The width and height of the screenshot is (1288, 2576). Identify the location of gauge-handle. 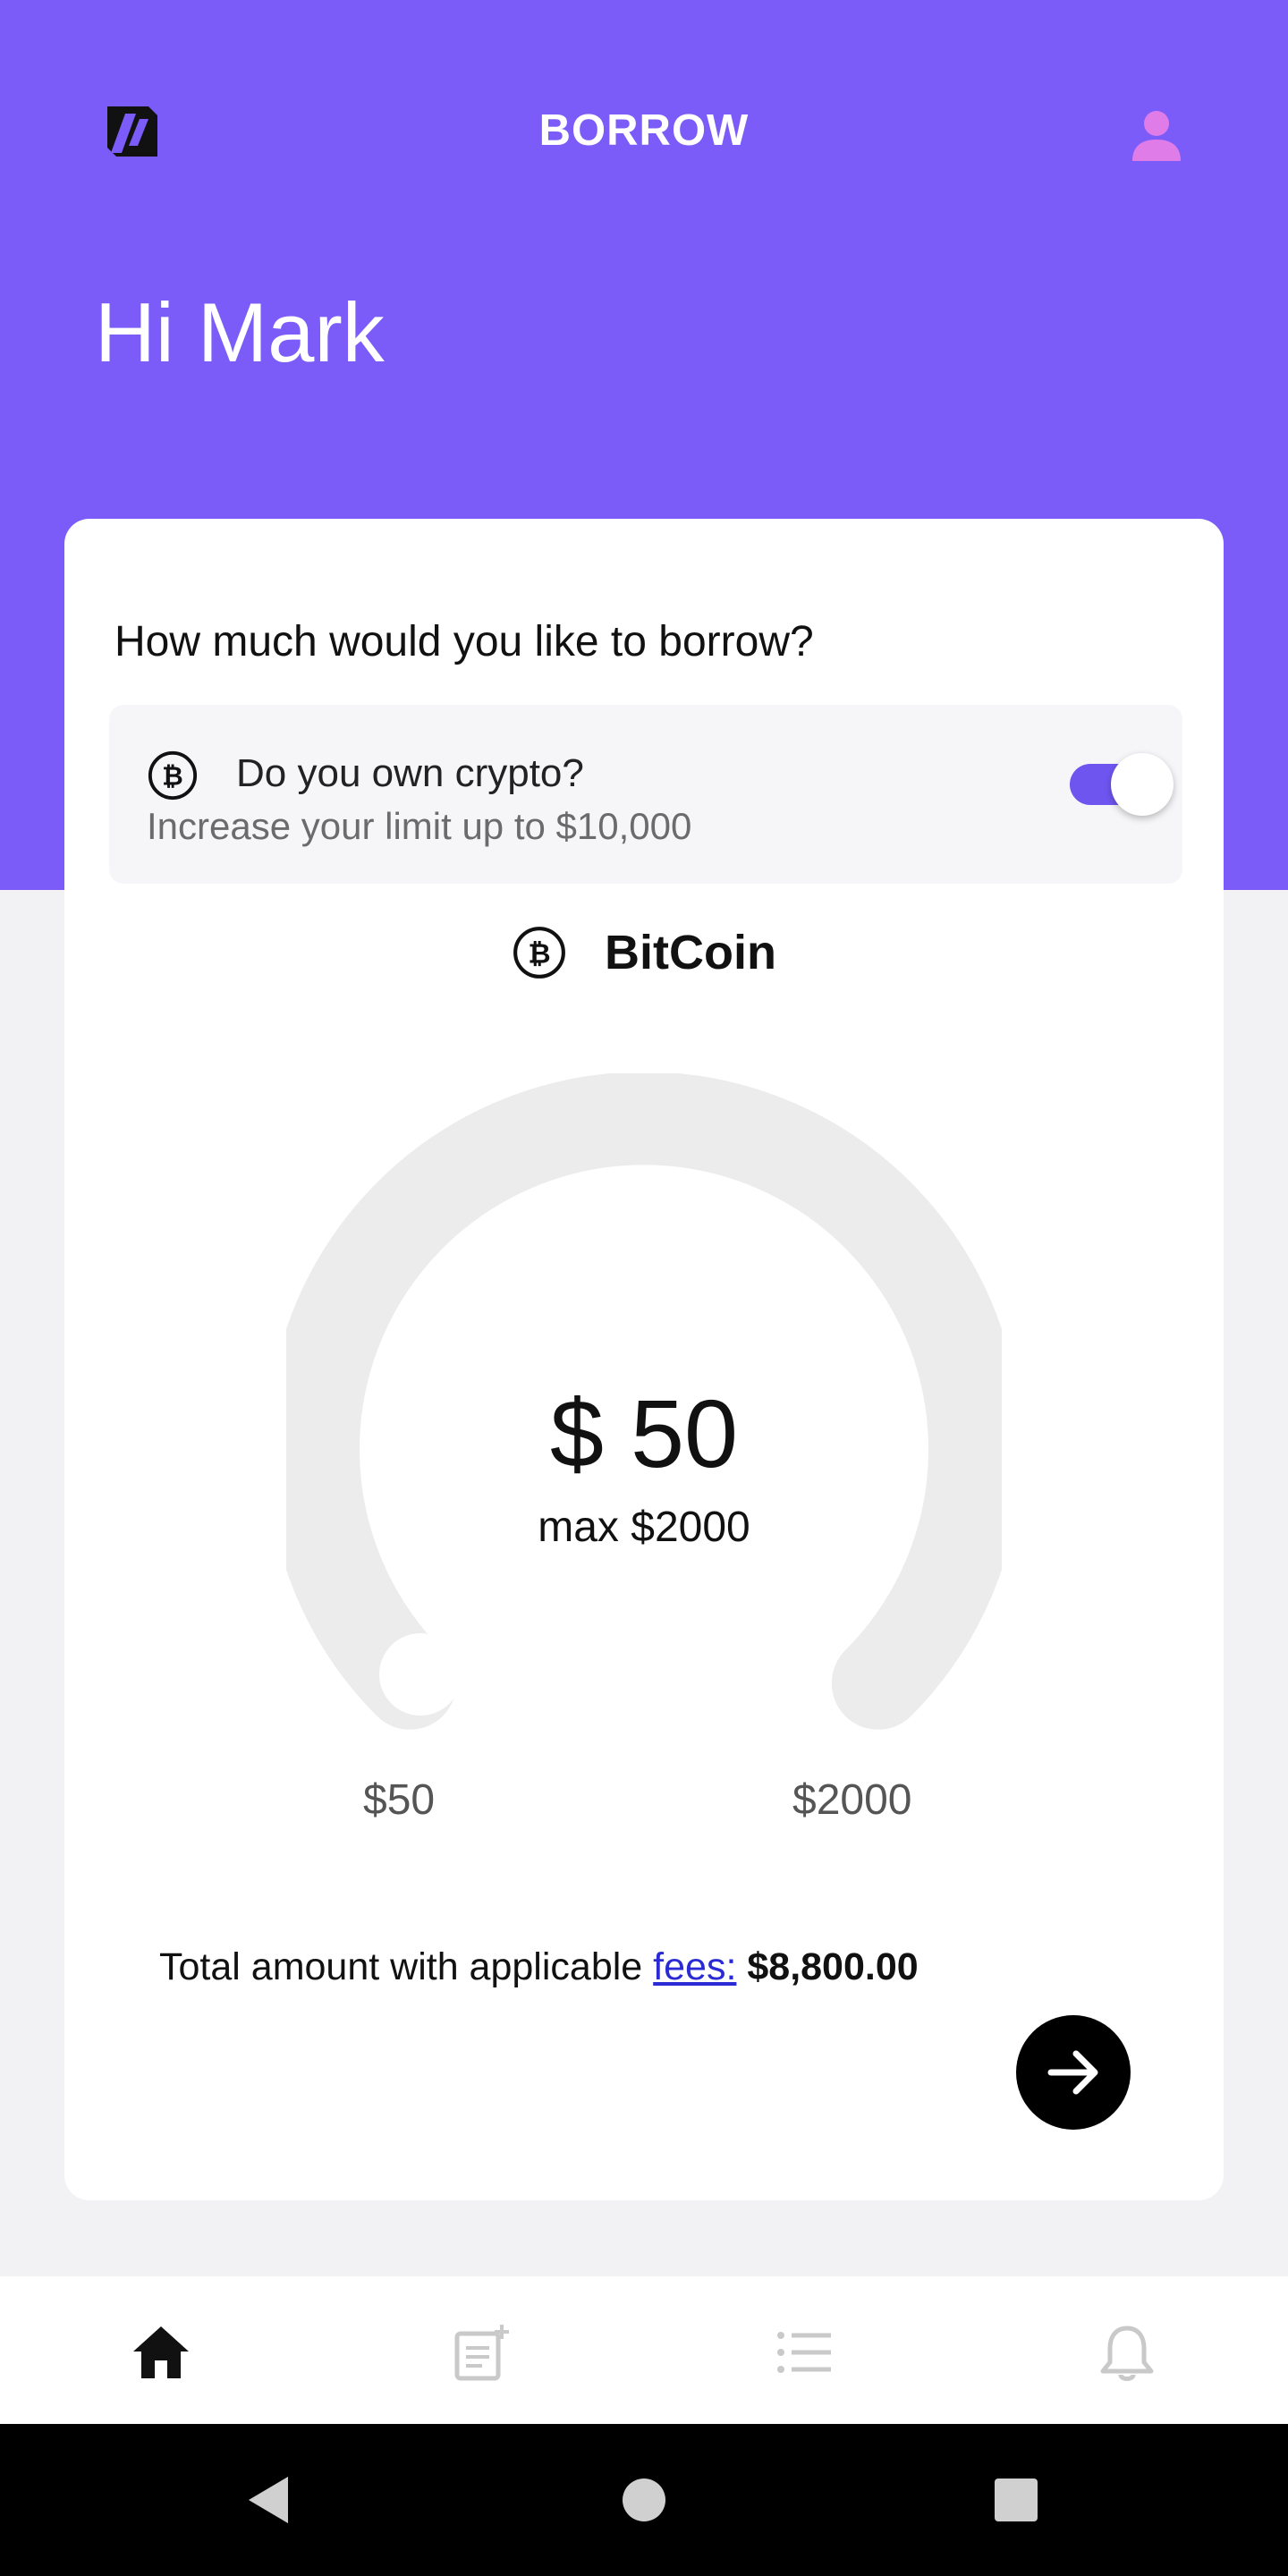
(420, 1674).